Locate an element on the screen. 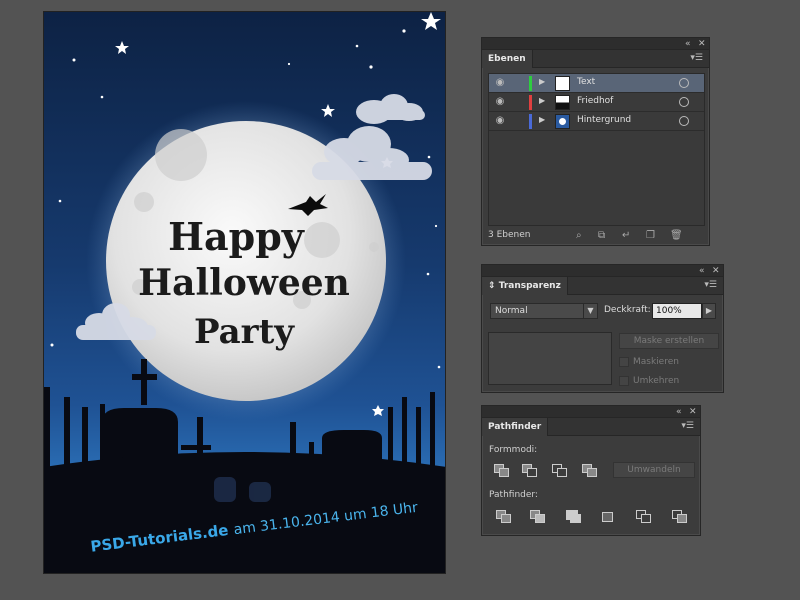 The image size is (800, 600). expand-button: Umwandeln is located at coordinates (654, 470).